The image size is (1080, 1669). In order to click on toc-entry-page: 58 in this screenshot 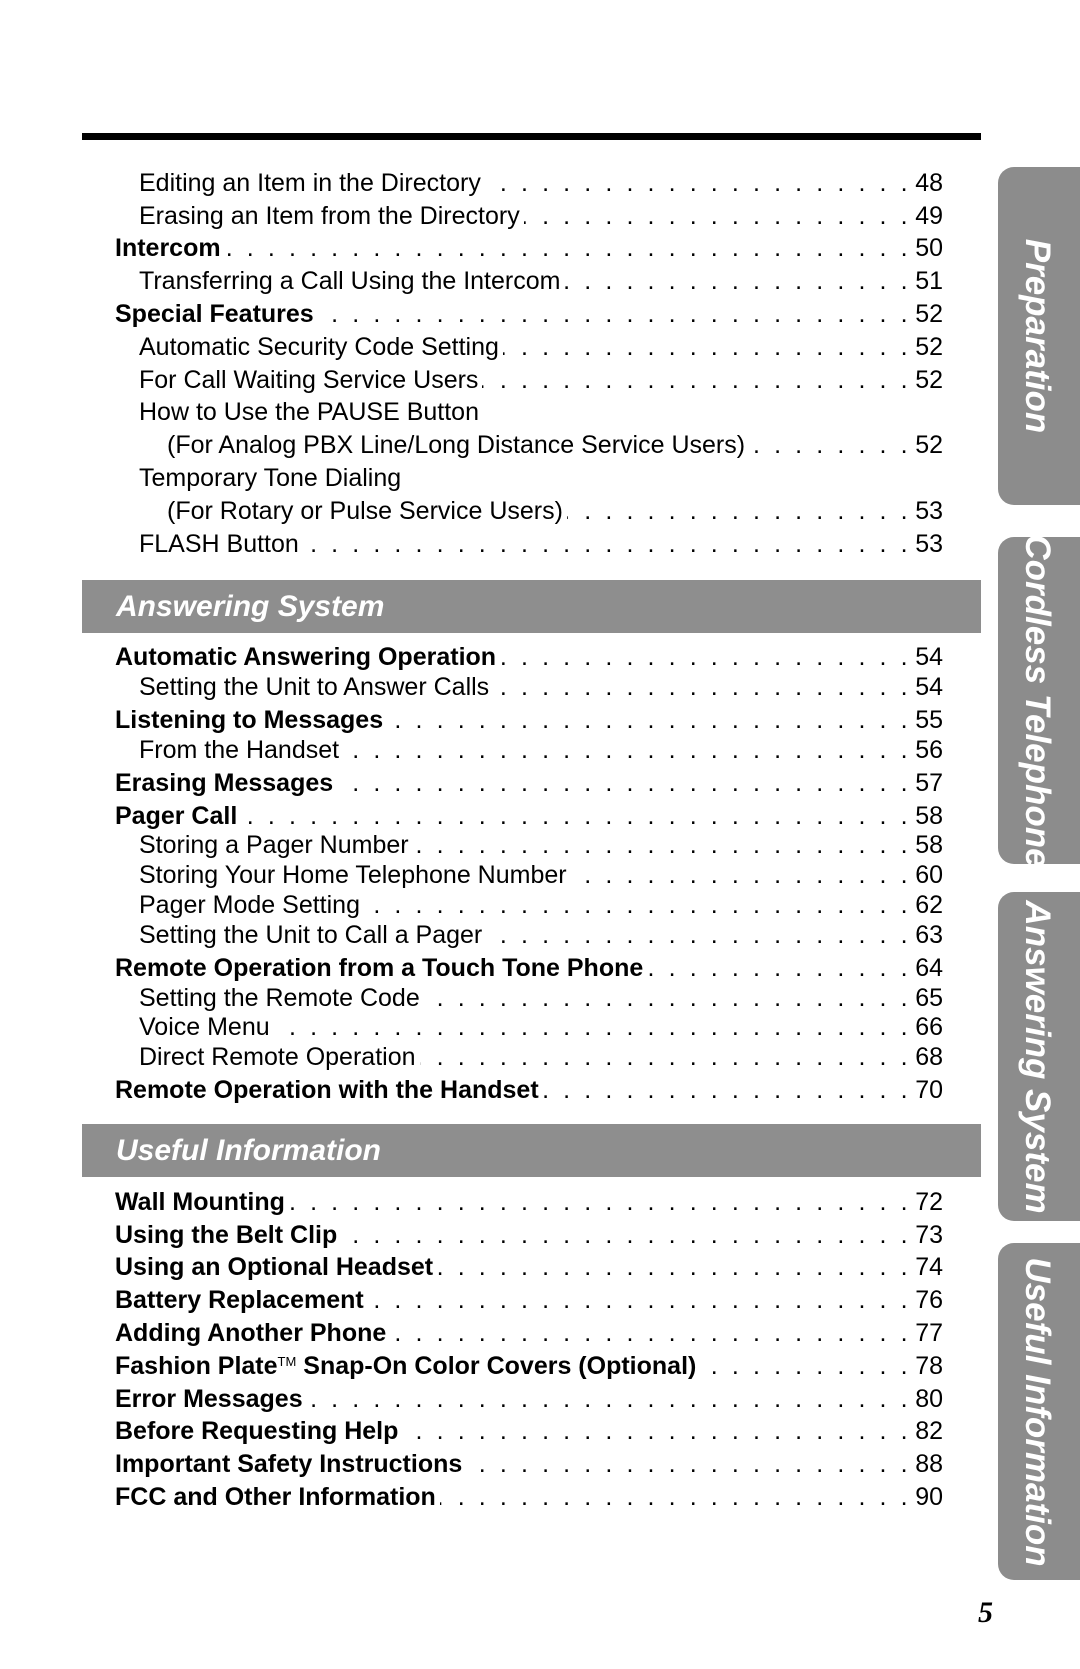, I will do `click(929, 845)`.